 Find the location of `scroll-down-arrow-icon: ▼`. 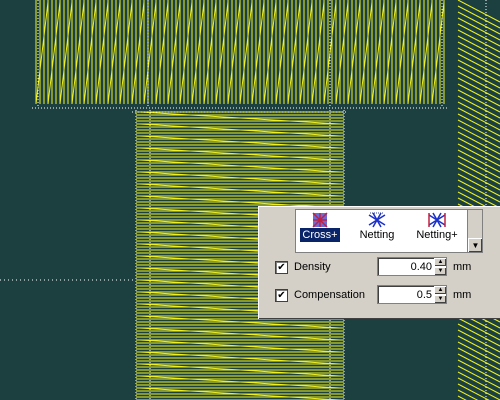

scroll-down-arrow-icon: ▼ is located at coordinates (475, 245).